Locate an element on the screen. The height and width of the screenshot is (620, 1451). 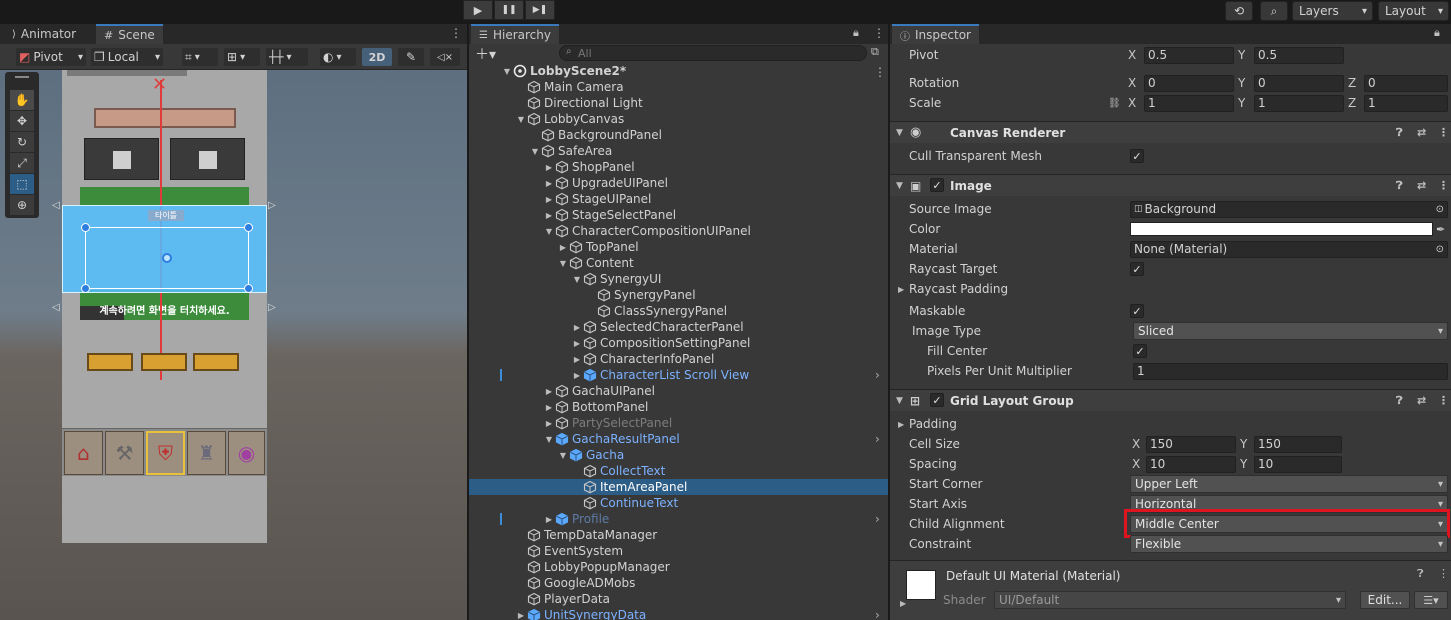
canvas-renderer-header: ▼ ◉ Canvas Renderer ❓︎ ⇄ ⋮ is located at coordinates (1170, 132).